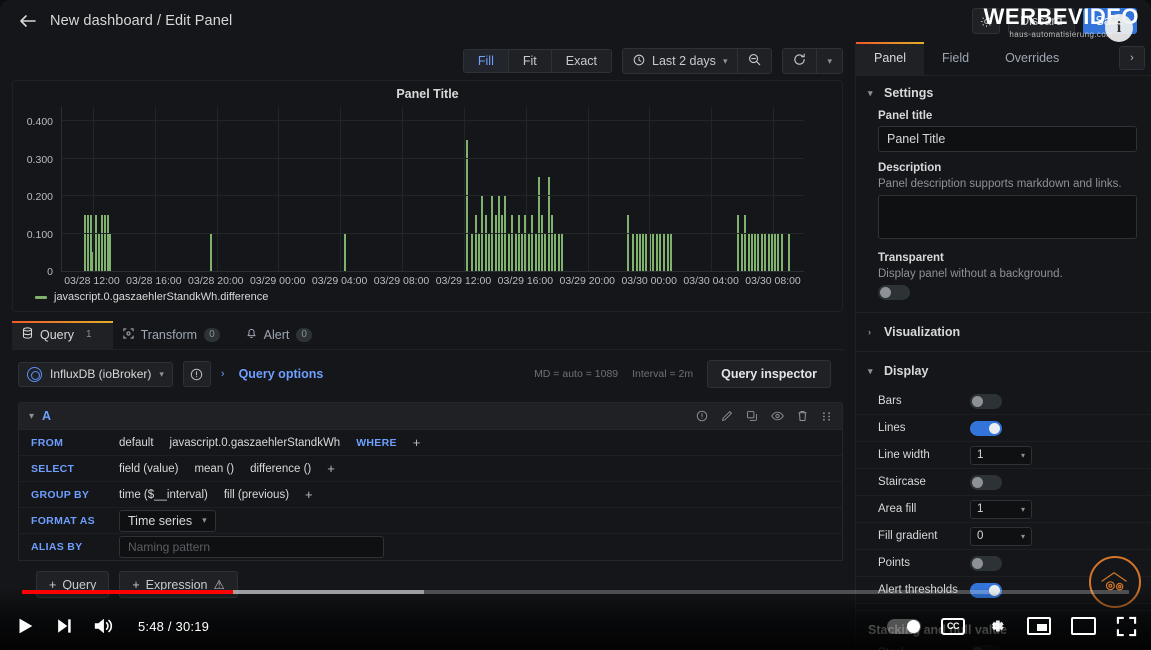 The height and width of the screenshot is (650, 1151). What do you see at coordinates (777, 416) in the screenshot?
I see `eye-icon` at bounding box center [777, 416].